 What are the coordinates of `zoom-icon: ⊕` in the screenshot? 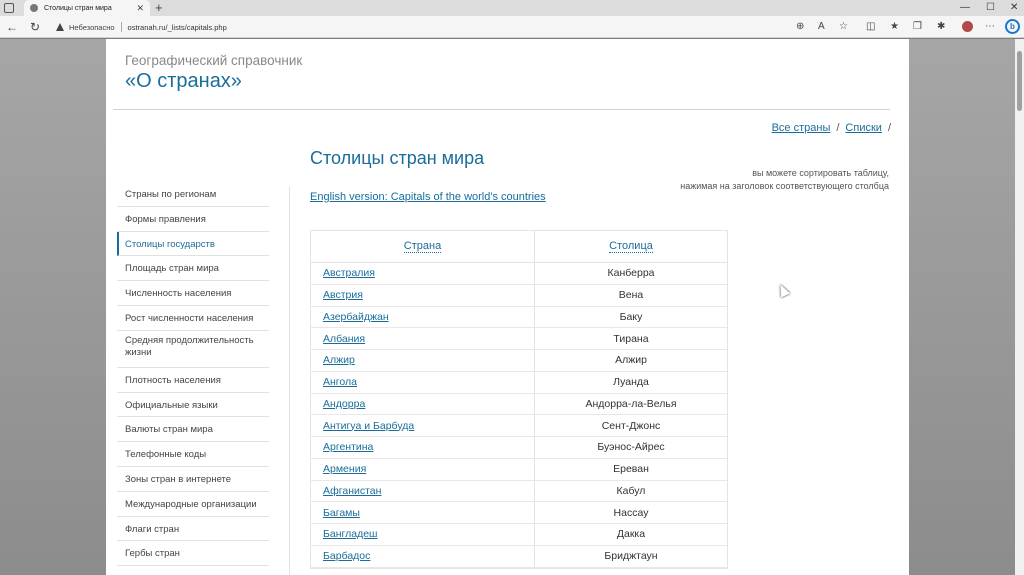 It's located at (800, 27).